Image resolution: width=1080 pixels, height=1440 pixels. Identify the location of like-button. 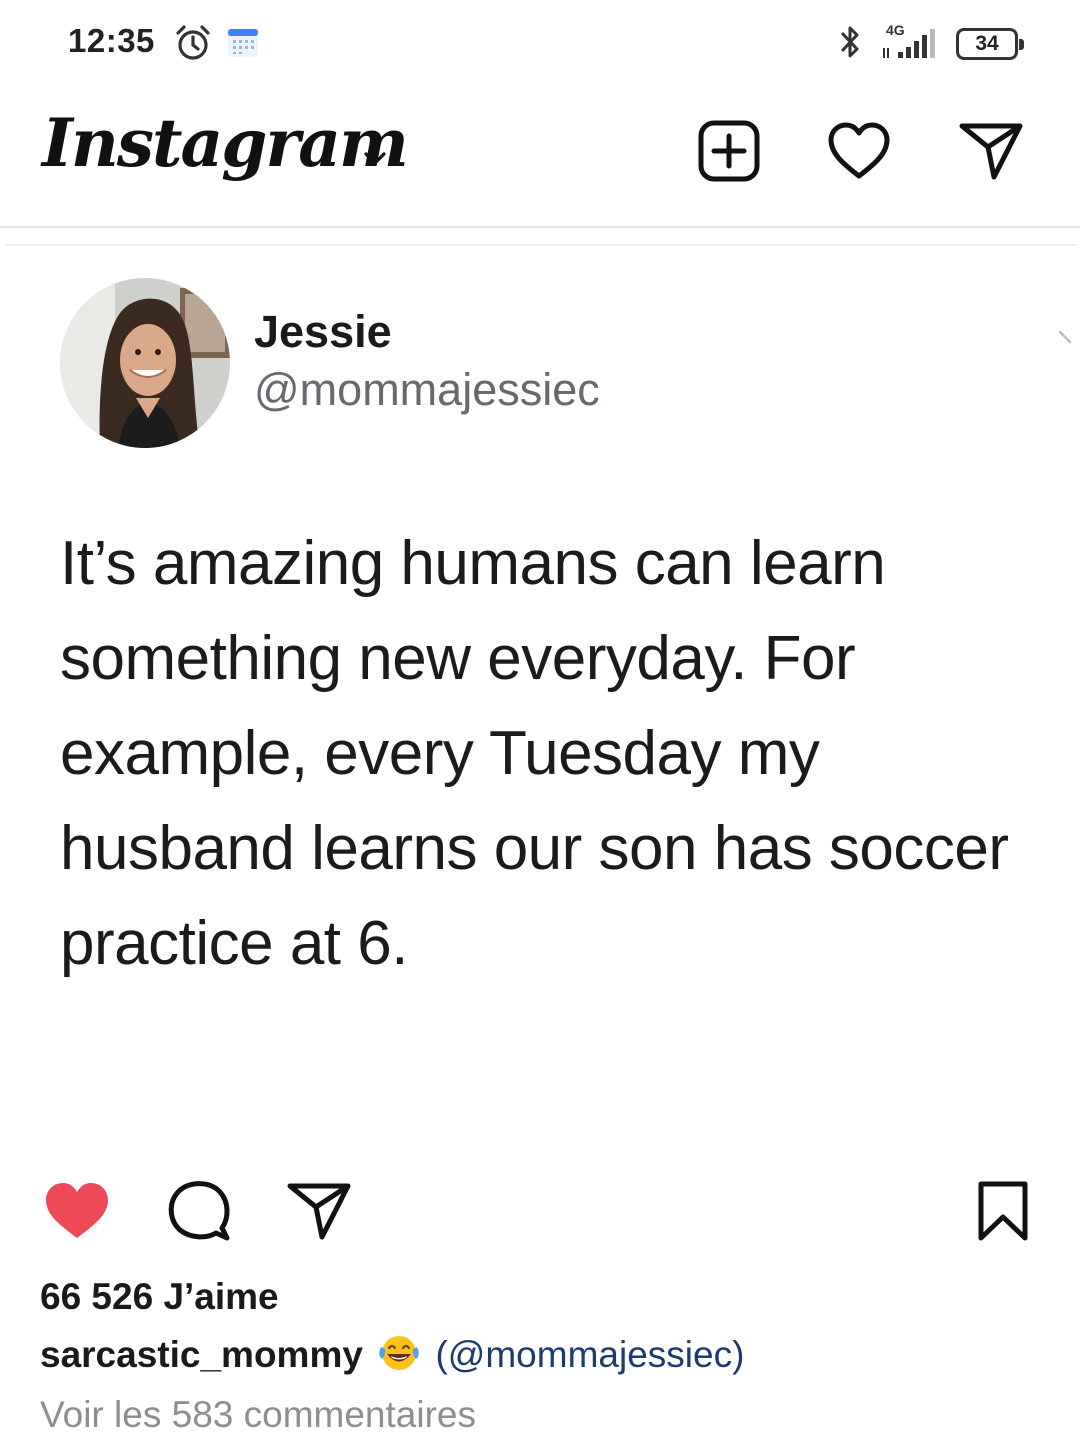
(77, 1211).